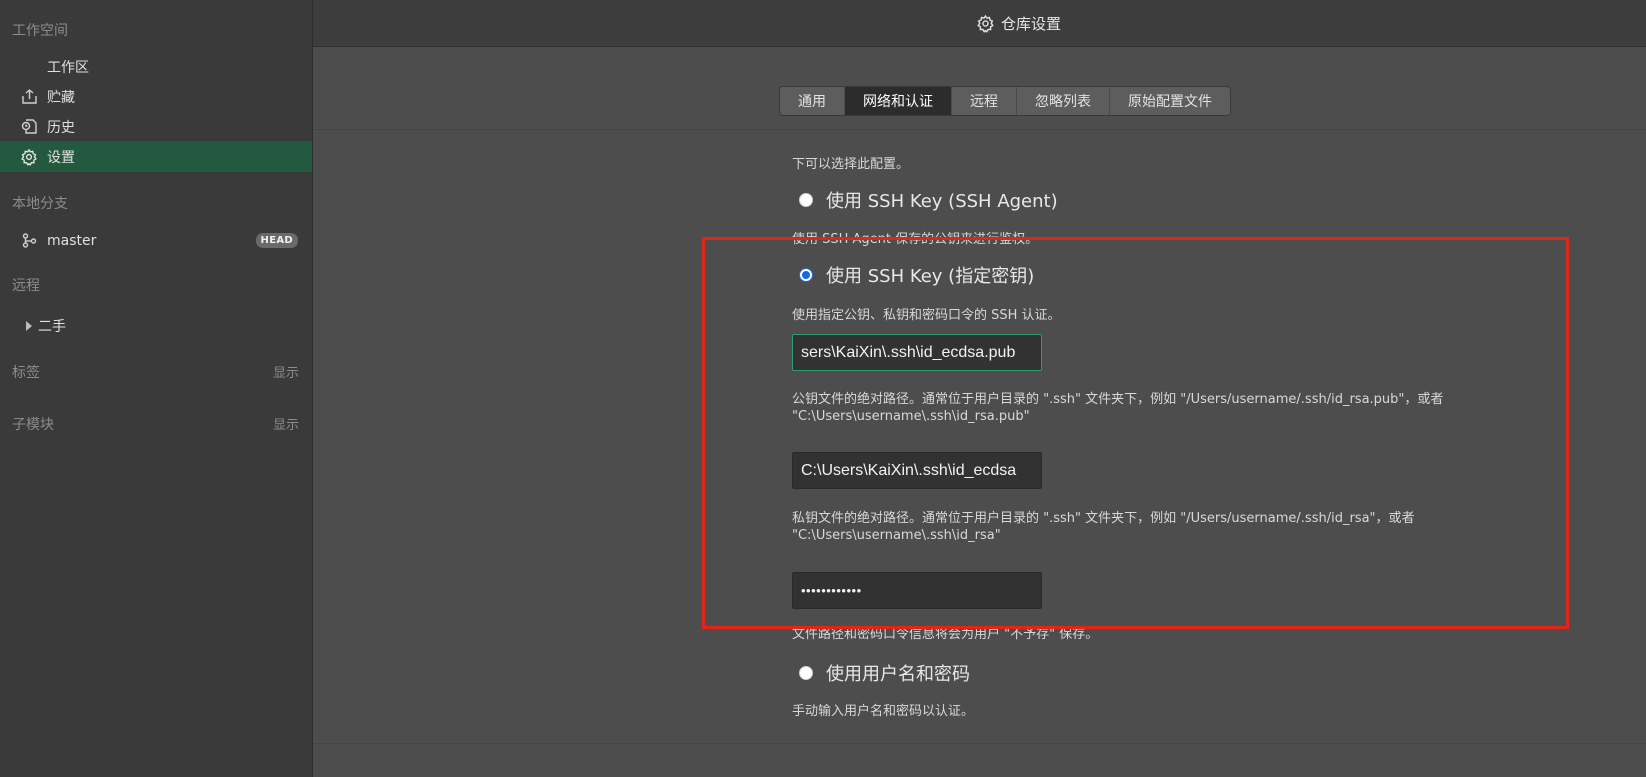  Describe the element at coordinates (156, 126) in the screenshot. I see `sidebar-item-history: 历史` at that location.